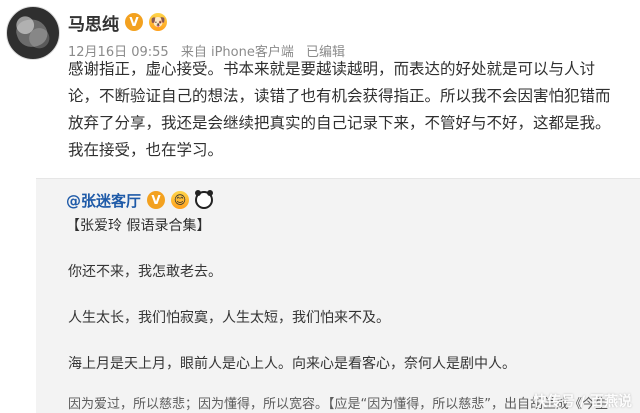 Image resolution: width=640 pixels, height=413 pixels. I want to click on name-row: 马思纯 V 🐶, so click(348, 22).